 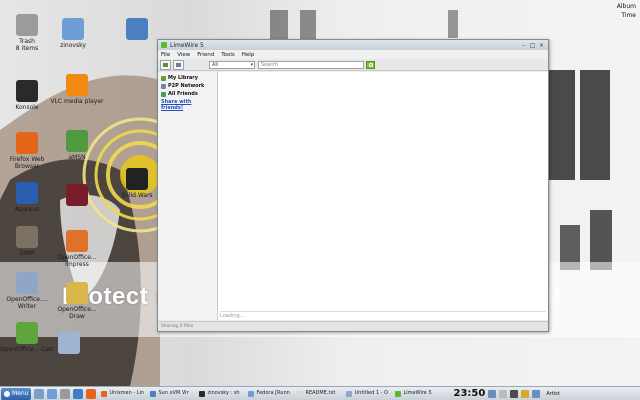 What do you see at coordinates (127, 393) in the screenshot?
I see `task-label: Unixmen - Lin` at bounding box center [127, 393].